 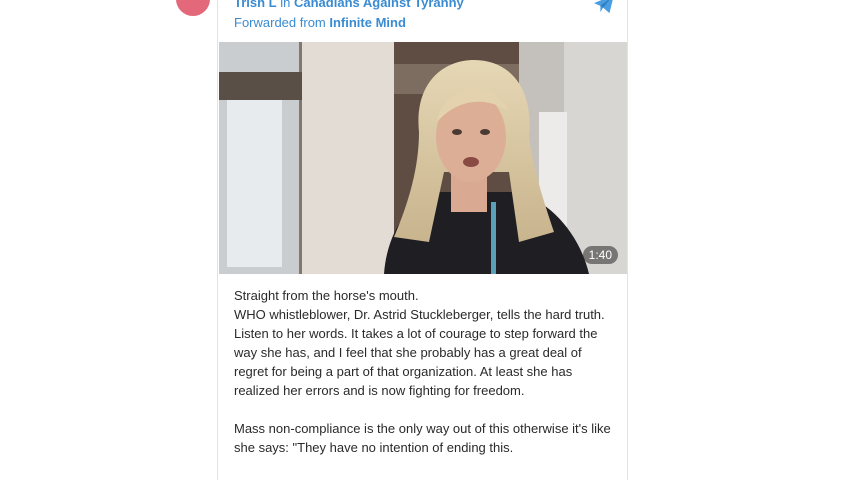 What do you see at coordinates (285, 5) in the screenshot?
I see `in-word: in` at bounding box center [285, 5].